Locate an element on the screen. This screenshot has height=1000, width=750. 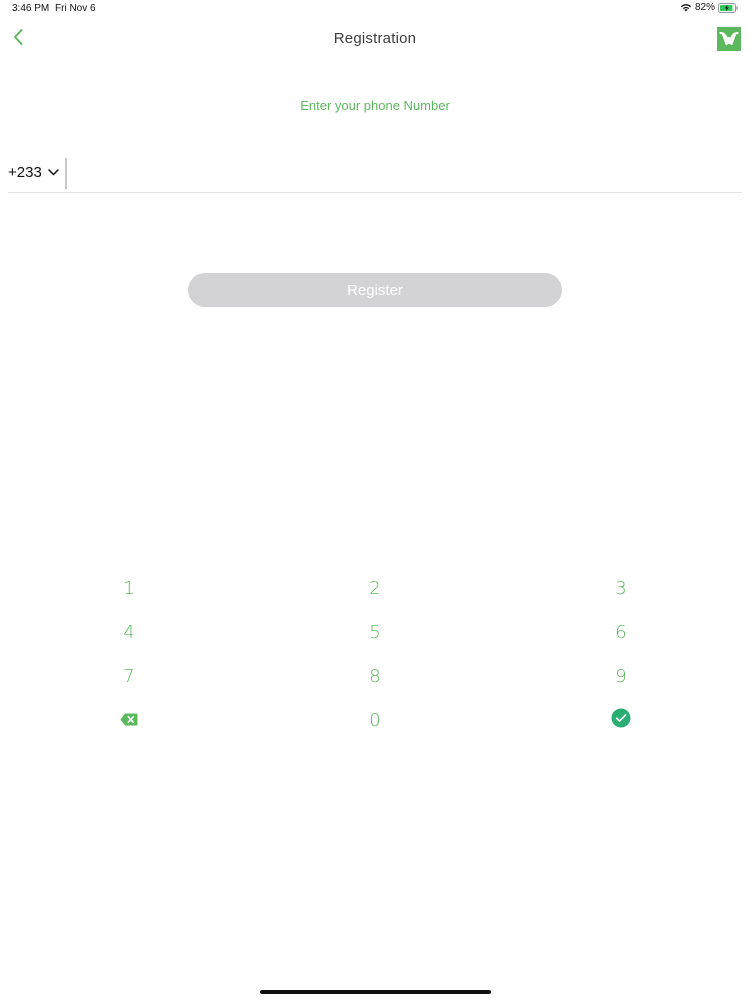
key-5: 5 is located at coordinates (375, 632).